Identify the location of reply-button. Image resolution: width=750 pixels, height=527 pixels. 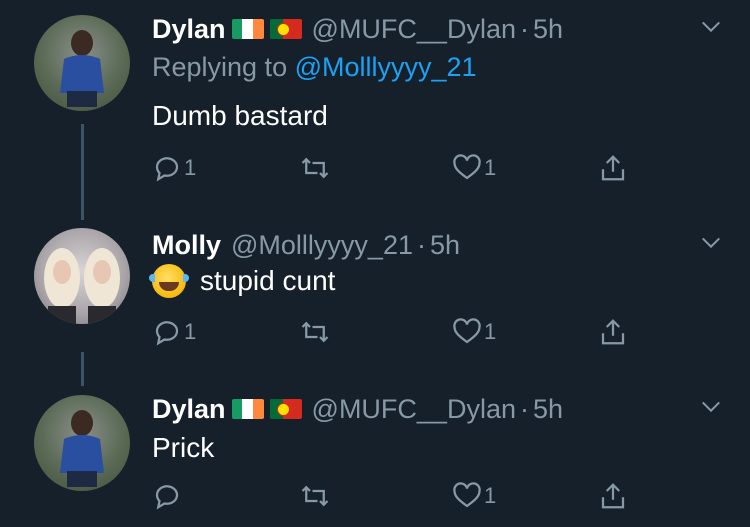
(168, 496).